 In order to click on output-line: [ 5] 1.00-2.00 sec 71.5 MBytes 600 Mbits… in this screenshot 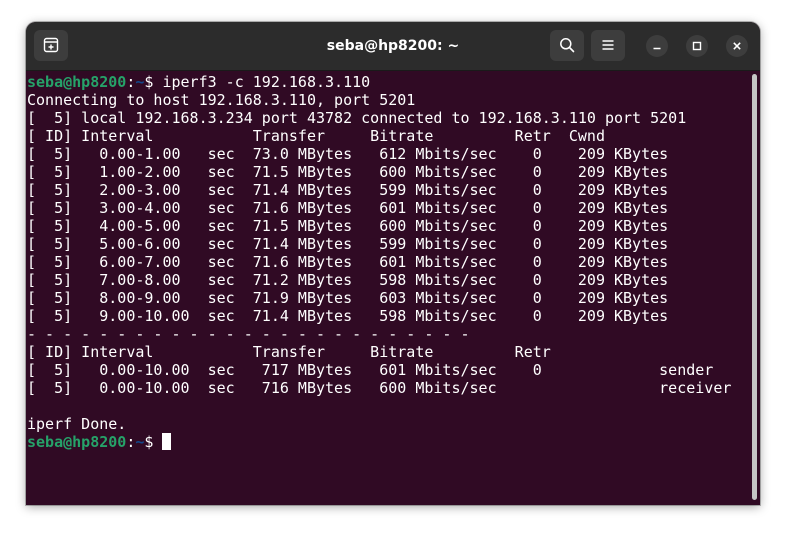, I will do `click(348, 172)`.